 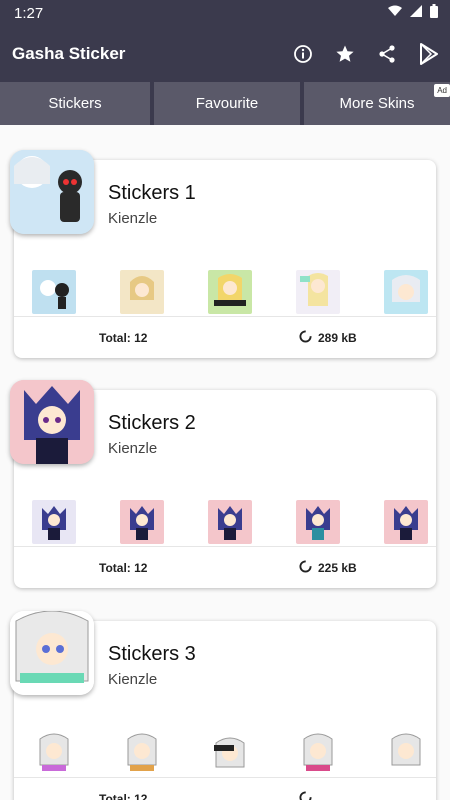 What do you see at coordinates (225, 13) in the screenshot?
I see `status-bar: 1:27` at bounding box center [225, 13].